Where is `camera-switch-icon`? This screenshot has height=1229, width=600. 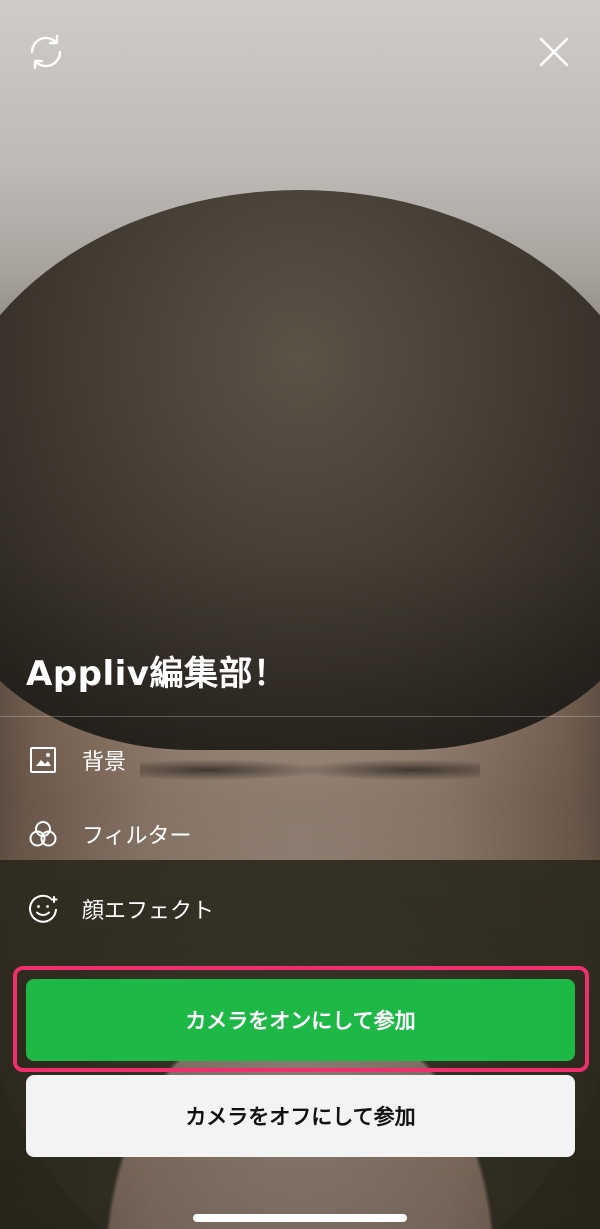 camera-switch-icon is located at coordinates (46, 54).